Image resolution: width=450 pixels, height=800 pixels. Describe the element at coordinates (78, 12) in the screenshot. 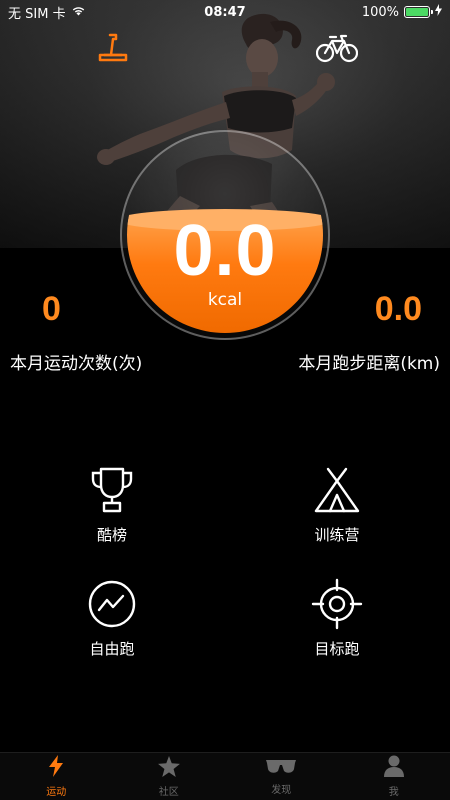

I see `wifi-icon` at that location.